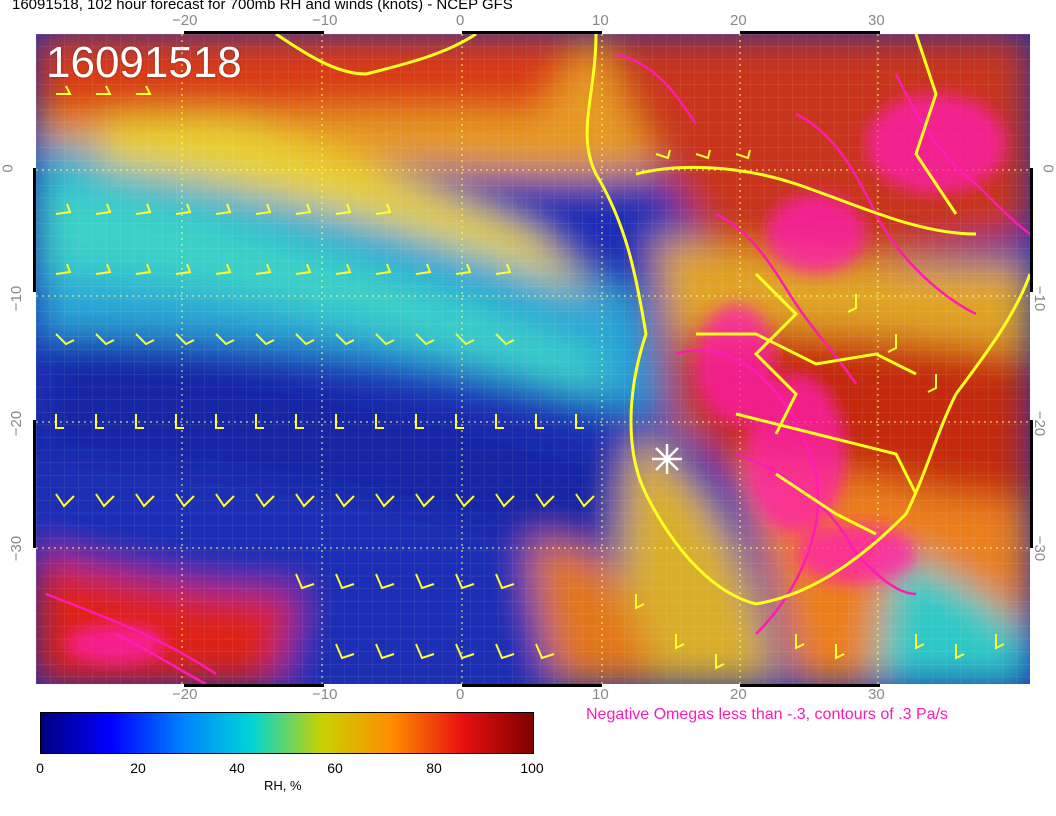 This screenshot has width=1056, height=816. Describe the element at coordinates (17, 298) in the screenshot. I see `lat-label-left: −10` at that location.